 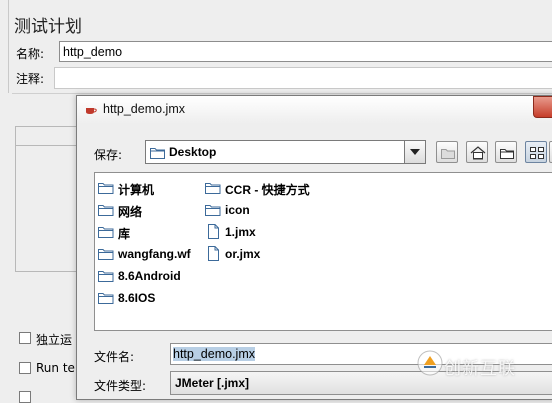 I want to click on panel-border, so click(x=8, y=46).